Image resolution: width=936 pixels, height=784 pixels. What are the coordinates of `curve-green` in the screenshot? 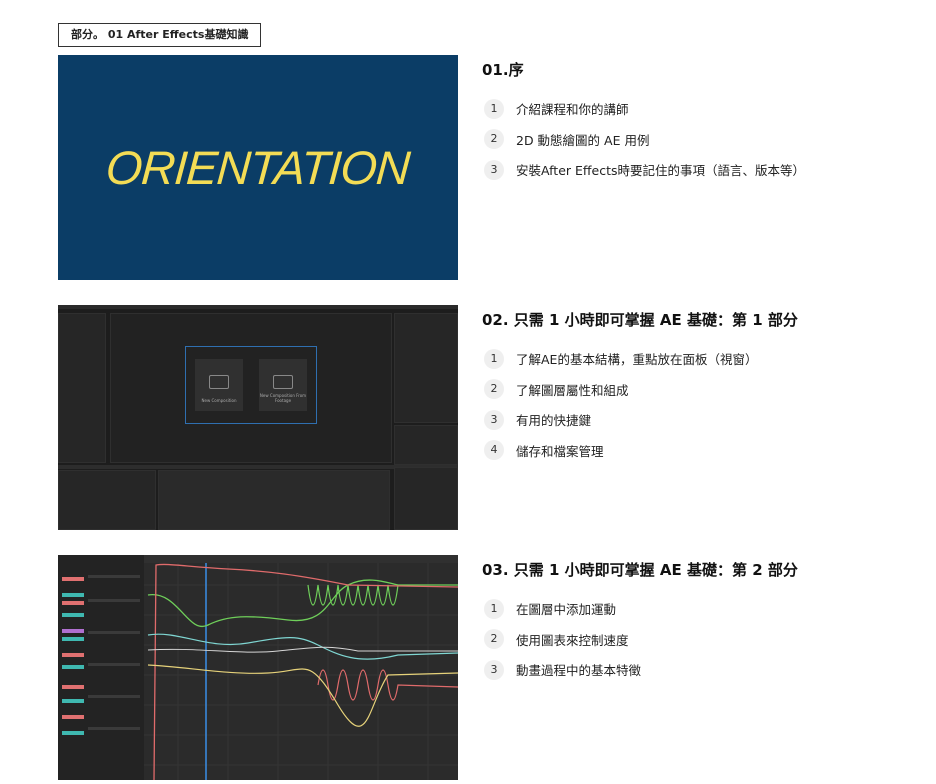 It's located at (302, 603).